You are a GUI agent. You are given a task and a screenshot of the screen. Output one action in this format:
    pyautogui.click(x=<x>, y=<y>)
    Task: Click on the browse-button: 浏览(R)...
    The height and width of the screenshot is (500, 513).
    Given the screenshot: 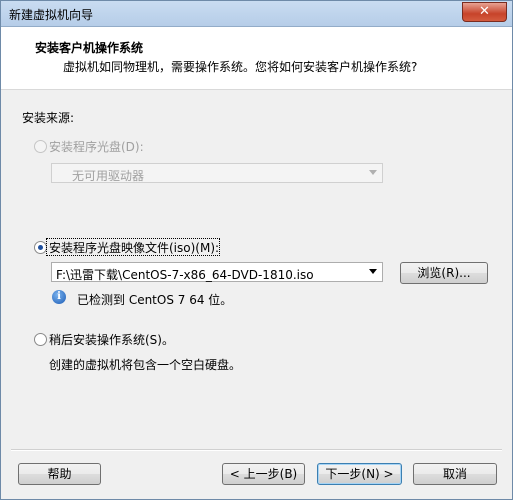 What is the action you would take?
    pyautogui.click(x=444, y=273)
    